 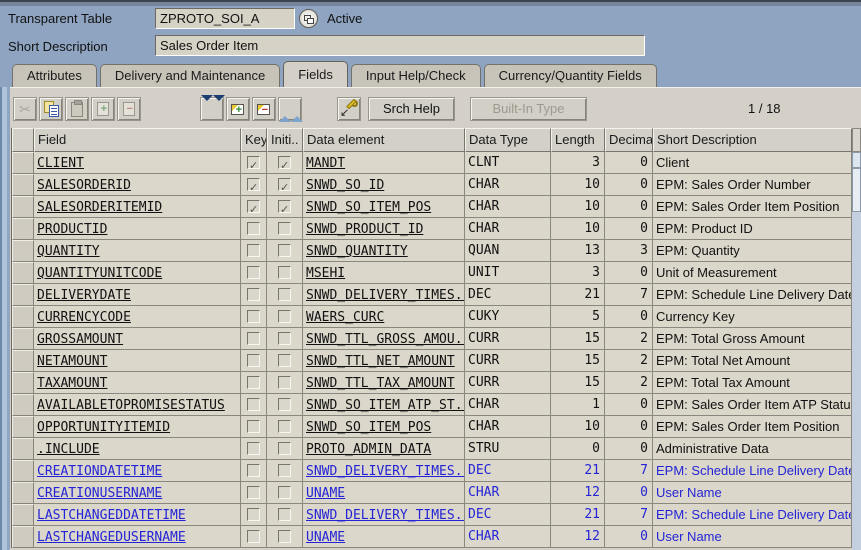 I want to click on data-type-cell: STRU, so click(x=508, y=449).